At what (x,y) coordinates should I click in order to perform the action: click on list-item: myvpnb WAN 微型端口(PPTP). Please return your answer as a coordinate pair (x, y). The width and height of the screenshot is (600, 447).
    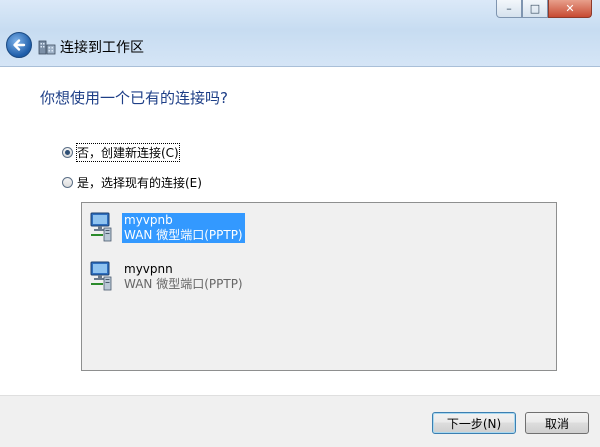
    Looking at the image, I should click on (166, 227).